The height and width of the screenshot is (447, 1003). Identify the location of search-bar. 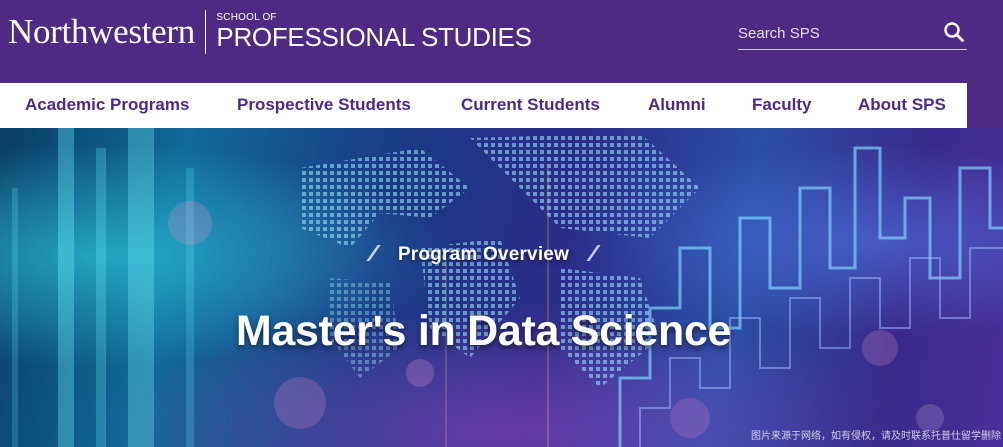
(852, 33).